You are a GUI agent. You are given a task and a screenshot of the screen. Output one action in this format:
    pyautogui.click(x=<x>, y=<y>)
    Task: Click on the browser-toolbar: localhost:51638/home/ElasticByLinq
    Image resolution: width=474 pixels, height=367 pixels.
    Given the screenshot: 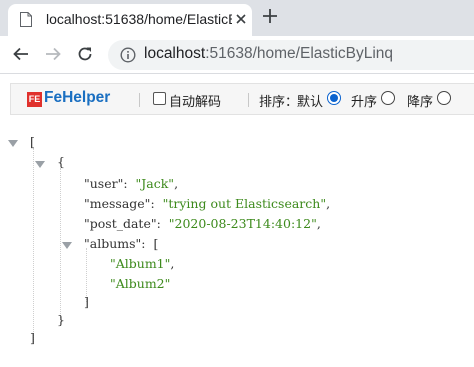 What is the action you would take?
    pyautogui.click(x=237, y=55)
    